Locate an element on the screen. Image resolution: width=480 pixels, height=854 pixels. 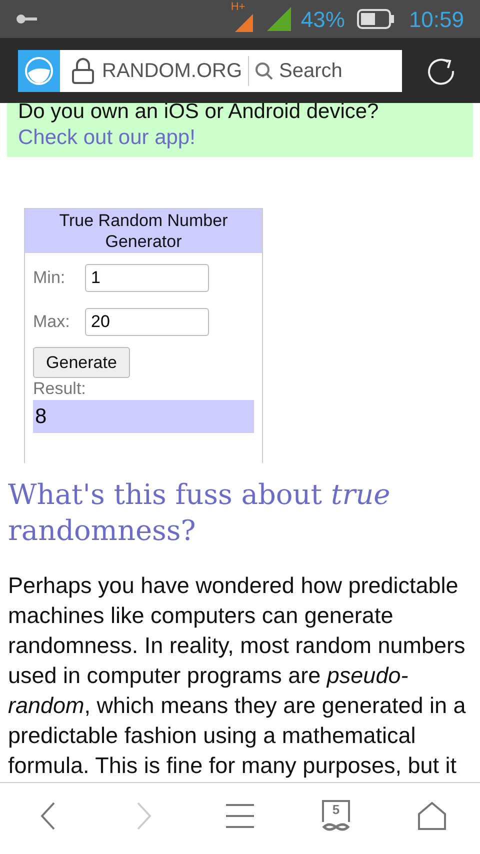
search-field: Search is located at coordinates (334, 71).